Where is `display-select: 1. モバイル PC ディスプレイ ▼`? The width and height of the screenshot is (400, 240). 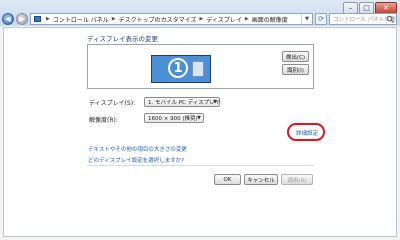
display-select: 1. モバイル PC ディスプレイ ▼ is located at coordinates (182, 102).